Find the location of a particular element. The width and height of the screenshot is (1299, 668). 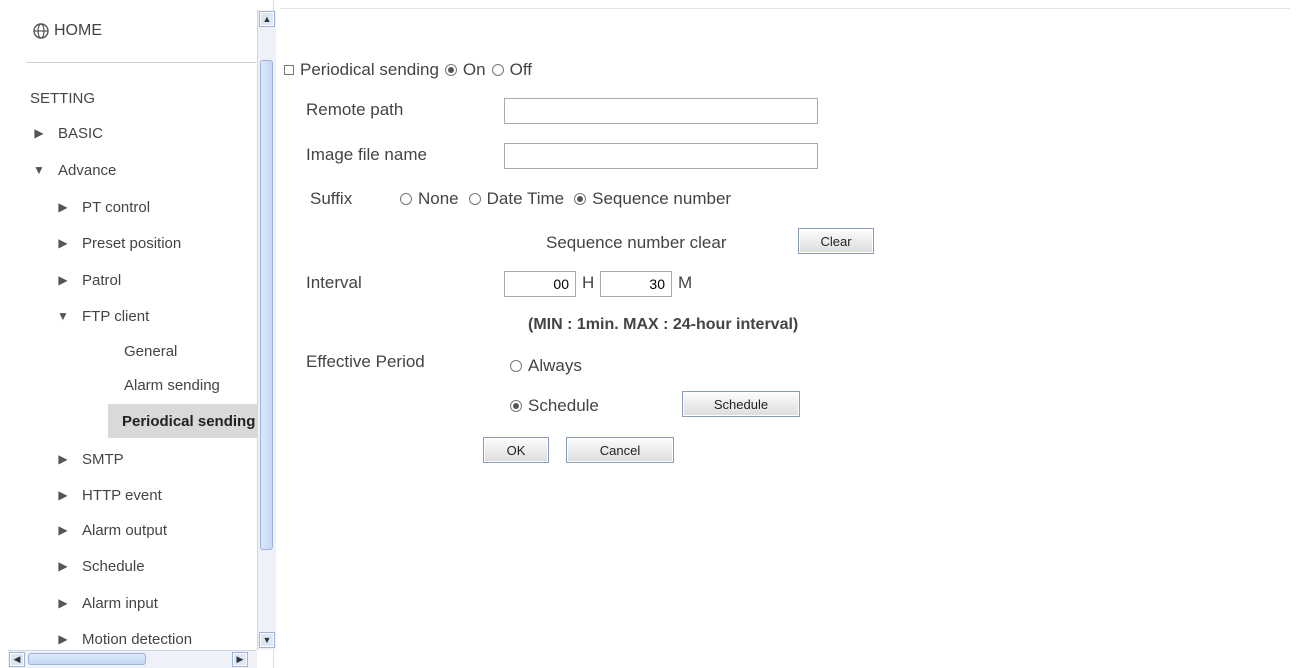

sidebar-item-label: Motion detection is located at coordinates (137, 639).